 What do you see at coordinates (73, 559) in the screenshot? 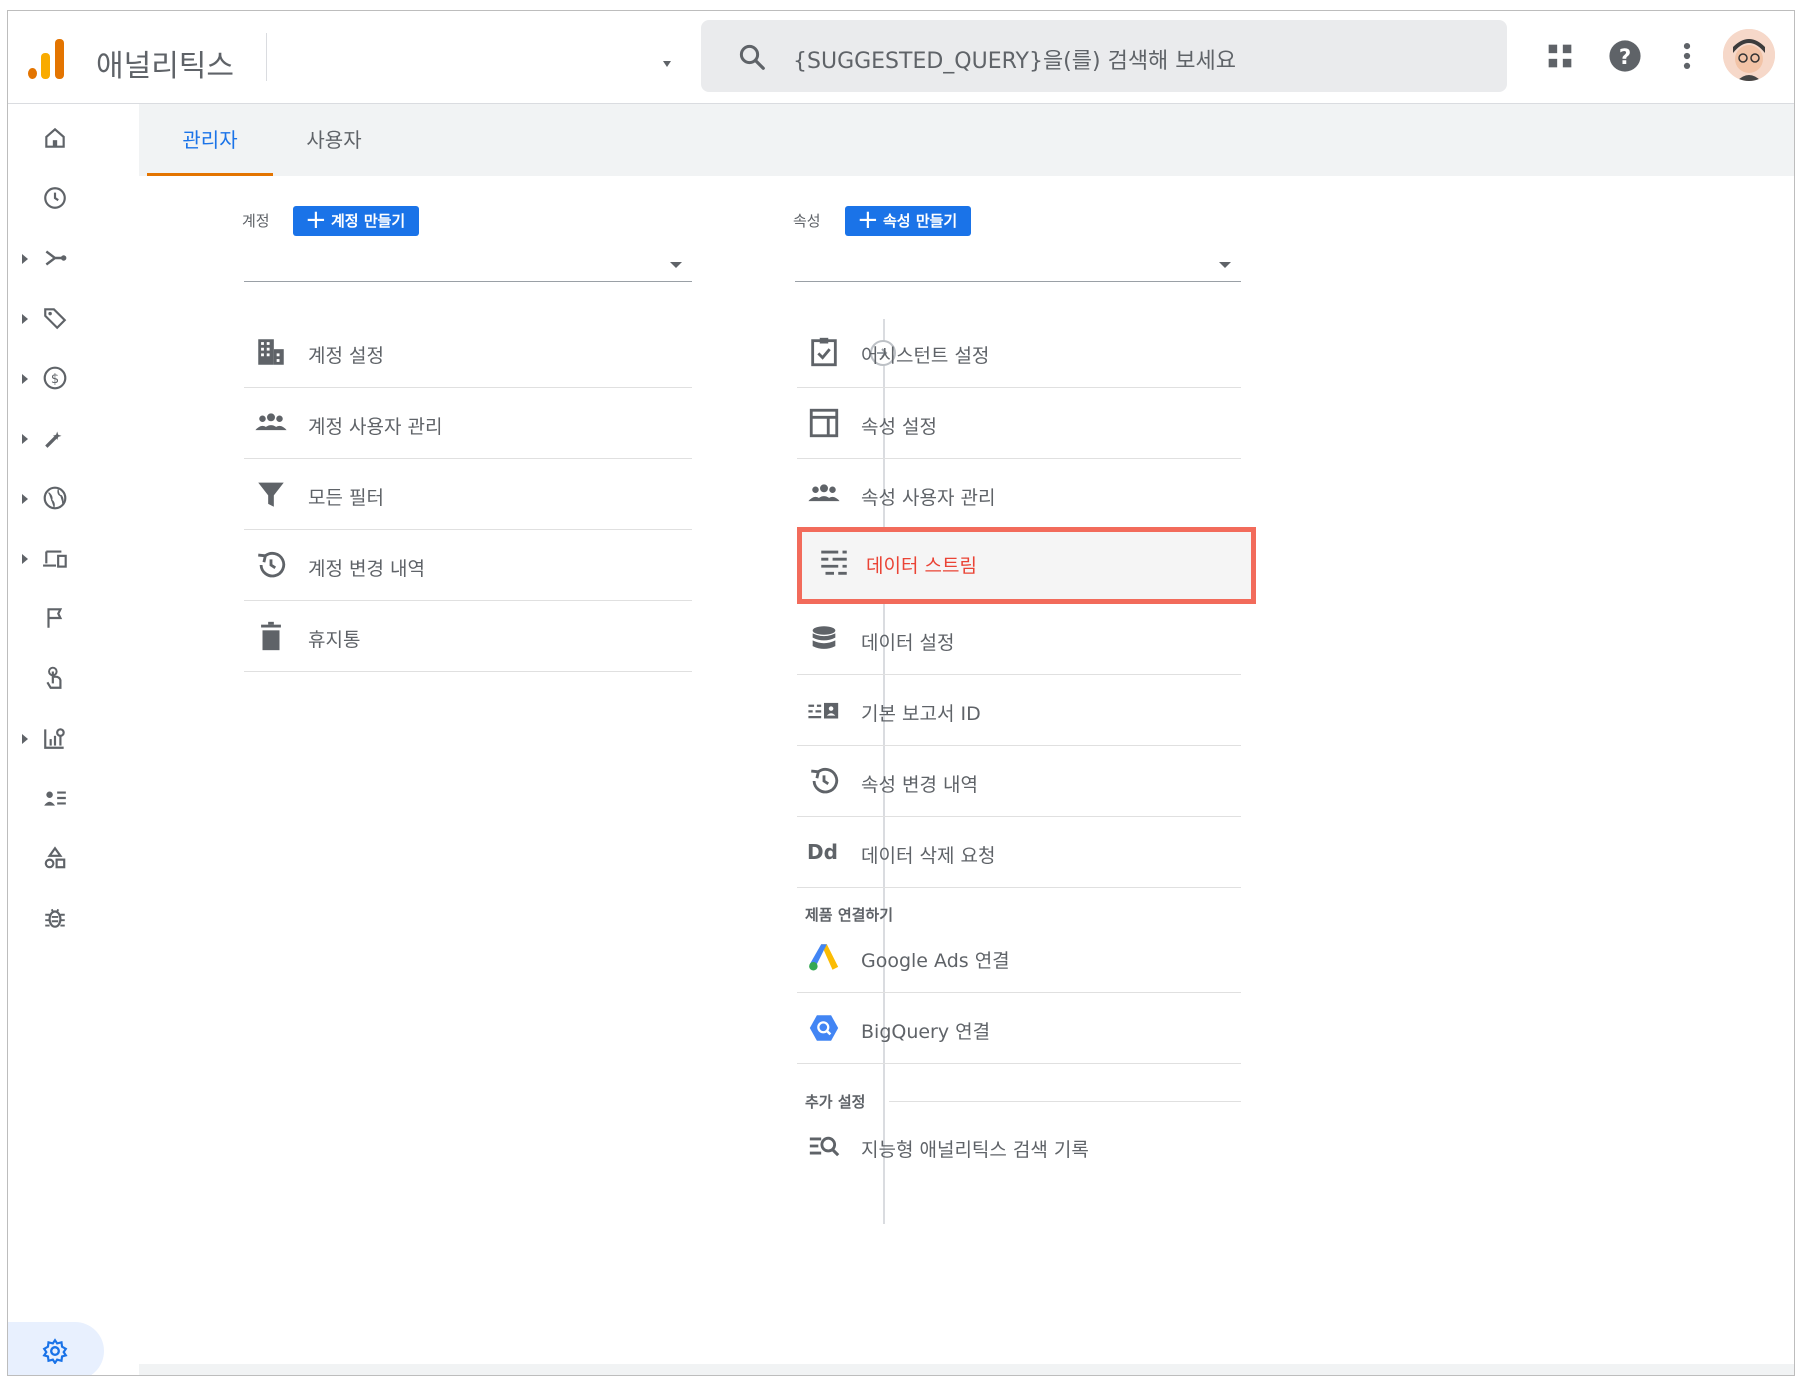
I see `nav-tech` at bounding box center [73, 559].